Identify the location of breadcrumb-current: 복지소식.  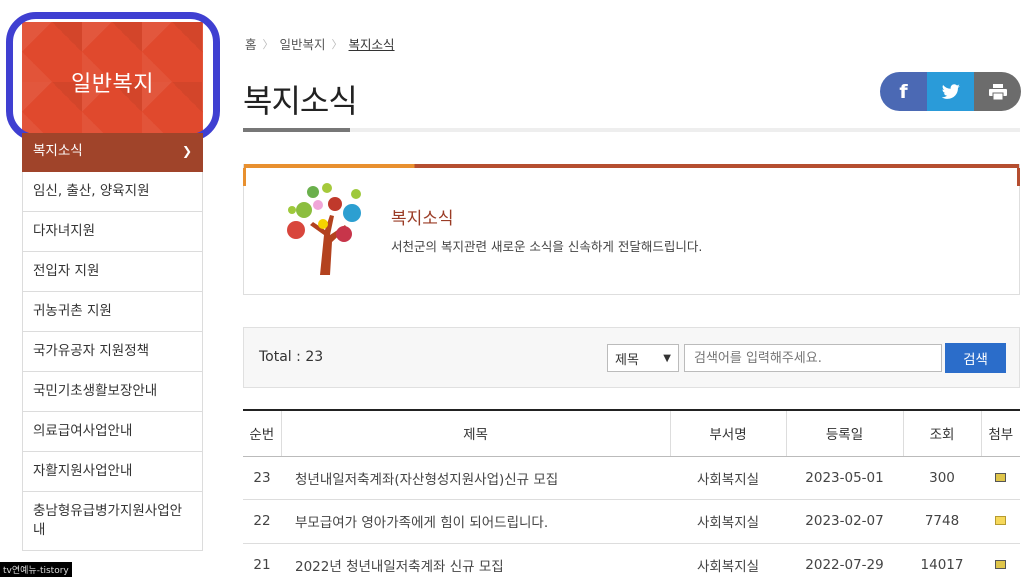
(372, 43).